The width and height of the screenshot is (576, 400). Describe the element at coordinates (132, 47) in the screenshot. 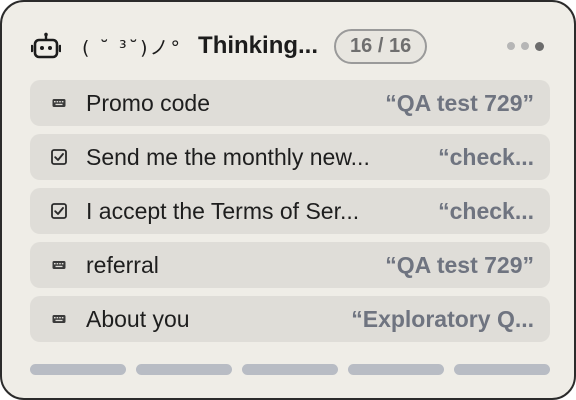

I see `status-kaomoji: ( ˘ ³˘)ノ°` at that location.